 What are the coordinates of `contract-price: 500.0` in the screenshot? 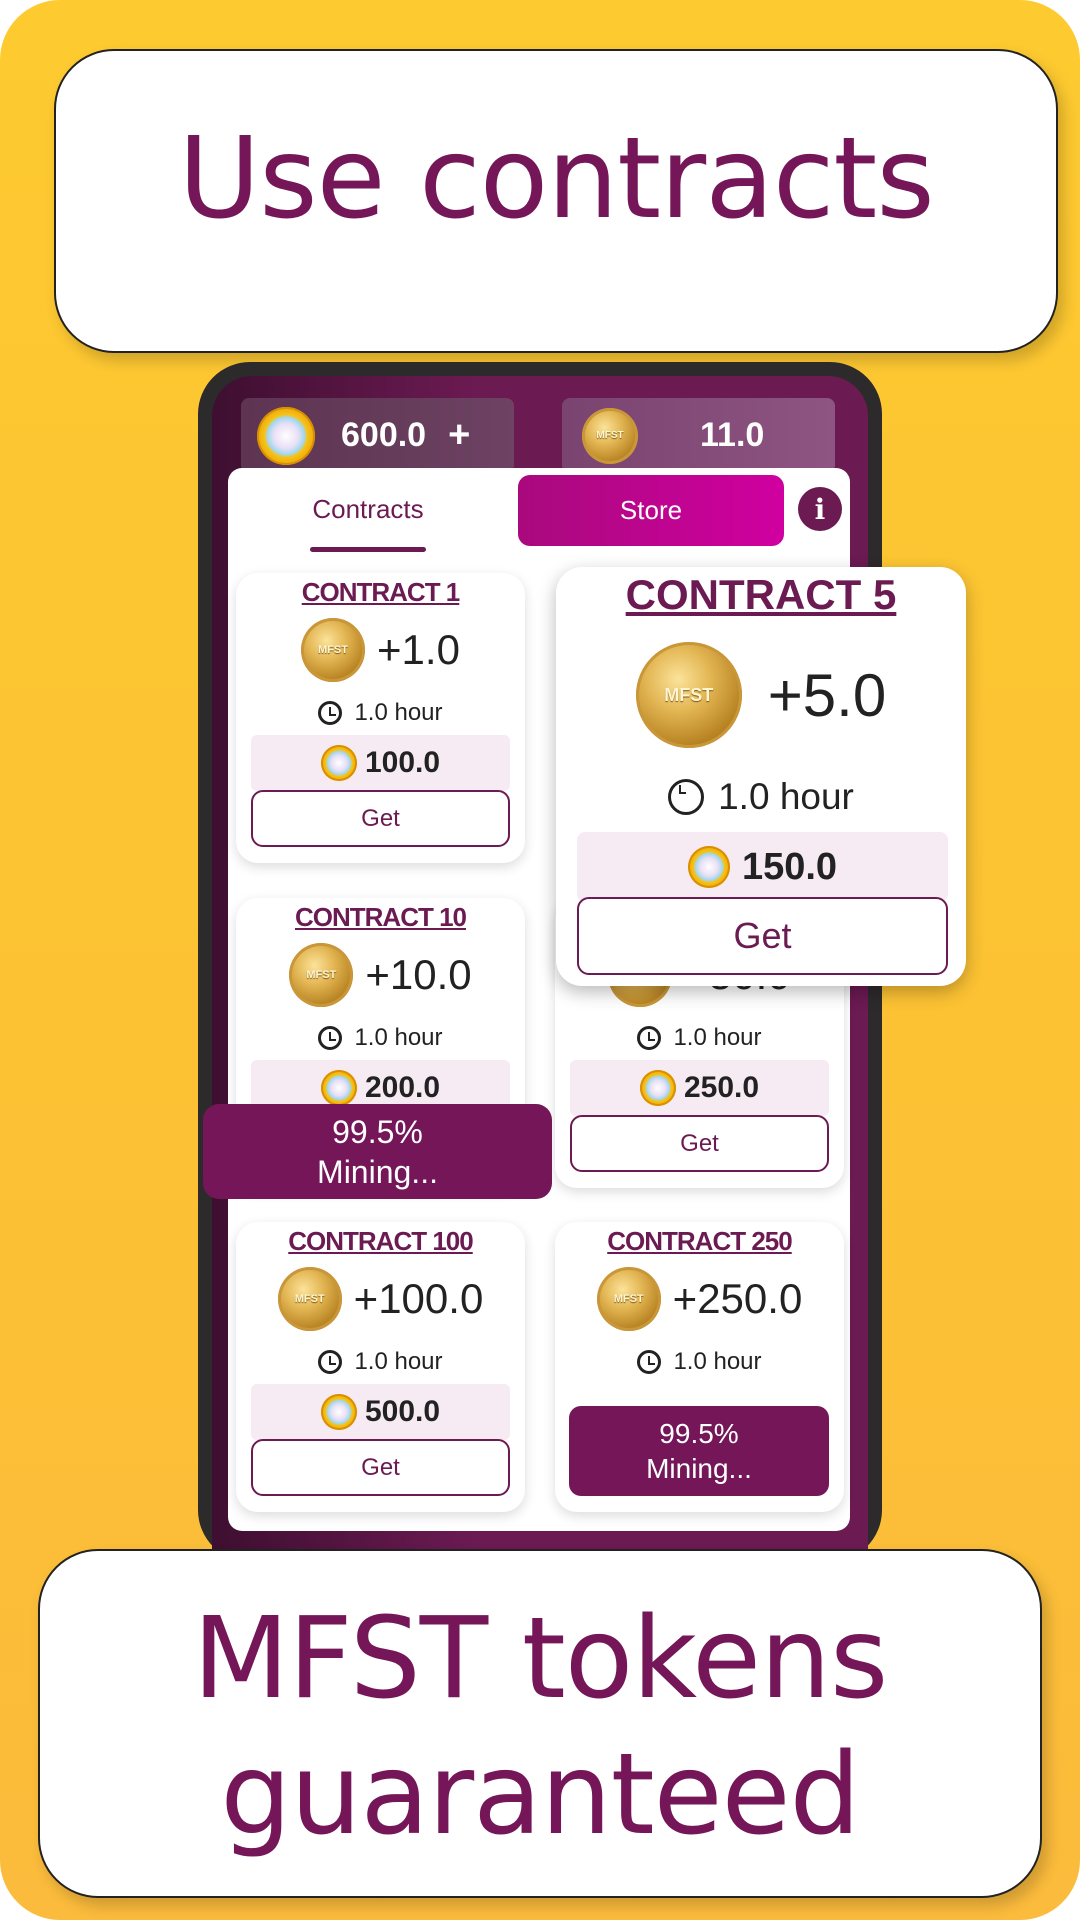 It's located at (380, 1412).